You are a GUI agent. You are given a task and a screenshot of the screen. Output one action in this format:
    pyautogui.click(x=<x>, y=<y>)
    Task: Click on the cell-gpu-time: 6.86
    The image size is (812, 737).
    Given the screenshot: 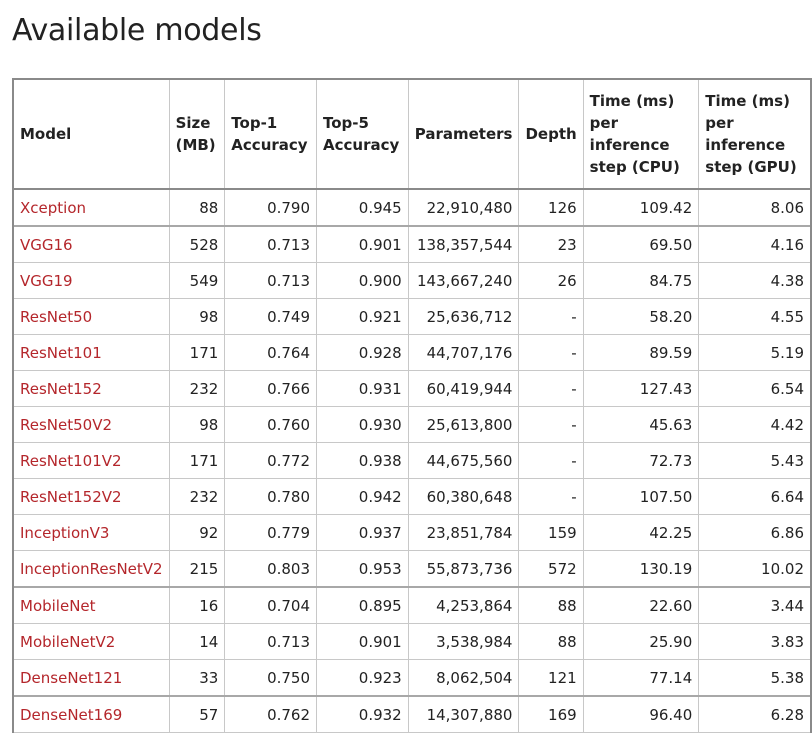 What is the action you would take?
    pyautogui.click(x=755, y=532)
    